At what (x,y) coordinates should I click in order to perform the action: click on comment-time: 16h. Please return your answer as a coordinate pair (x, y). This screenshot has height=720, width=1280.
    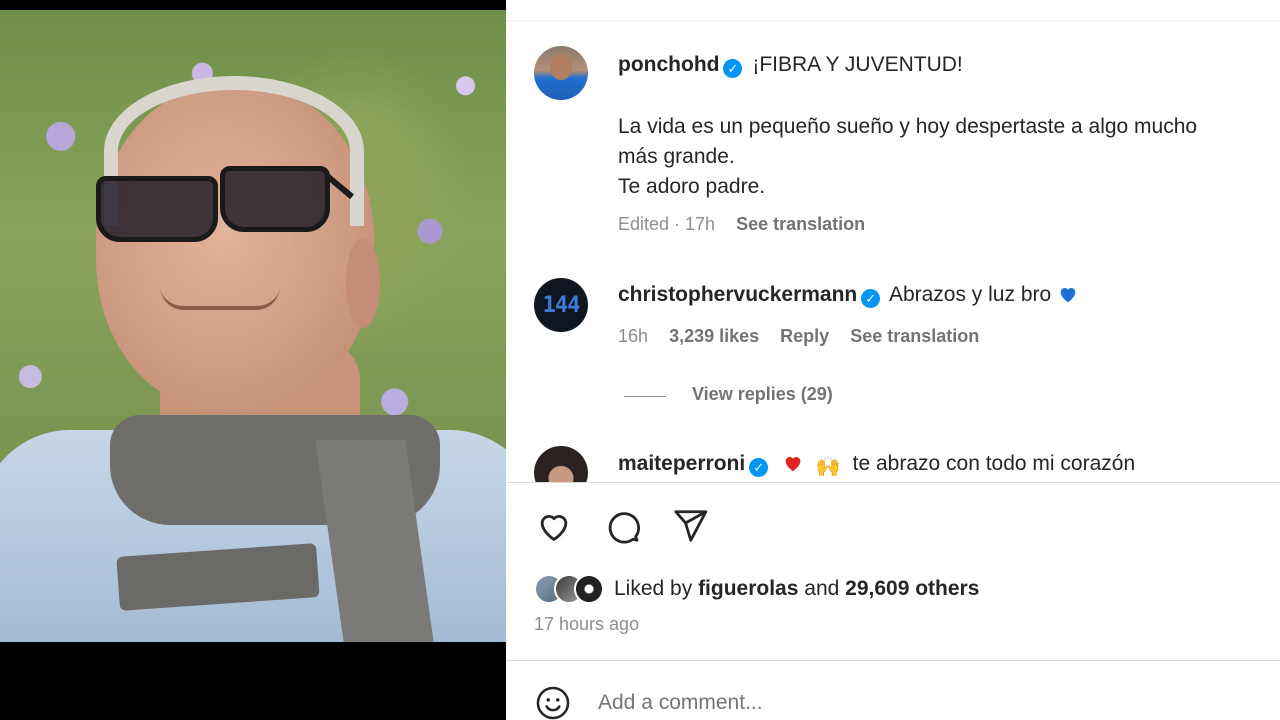
    Looking at the image, I should click on (633, 336).